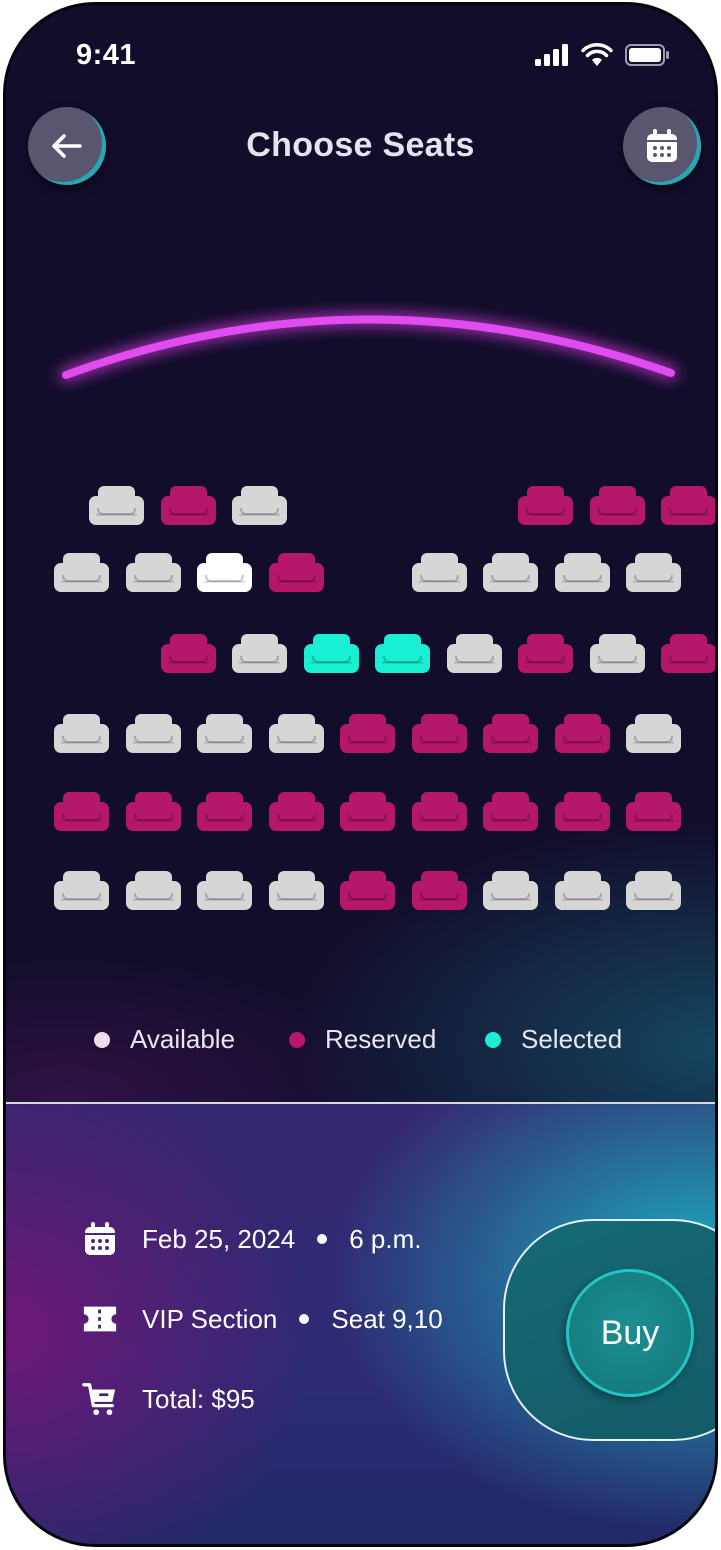  What do you see at coordinates (198, 1398) in the screenshot?
I see `booking-total: Total: $95` at bounding box center [198, 1398].